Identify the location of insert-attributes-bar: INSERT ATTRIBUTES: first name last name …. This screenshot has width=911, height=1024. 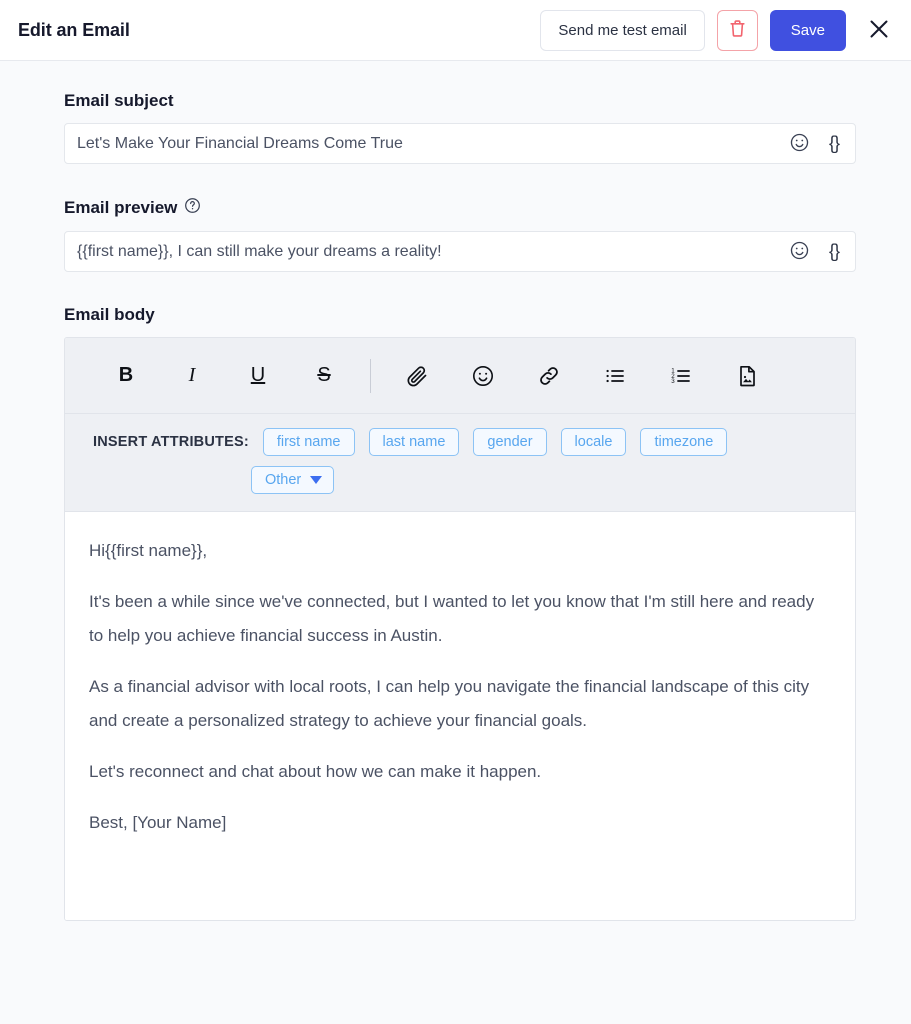
(460, 463).